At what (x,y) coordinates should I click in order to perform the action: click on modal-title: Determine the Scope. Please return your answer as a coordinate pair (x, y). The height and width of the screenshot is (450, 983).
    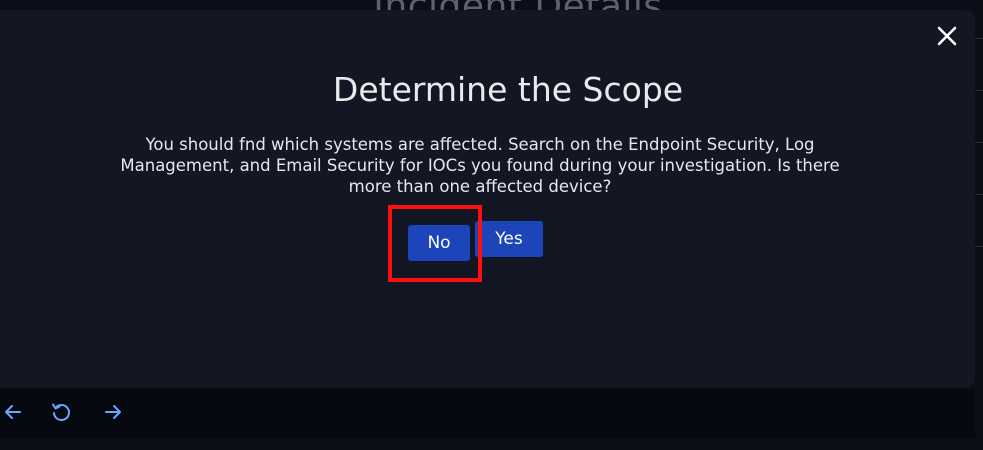
    Looking at the image, I should click on (508, 89).